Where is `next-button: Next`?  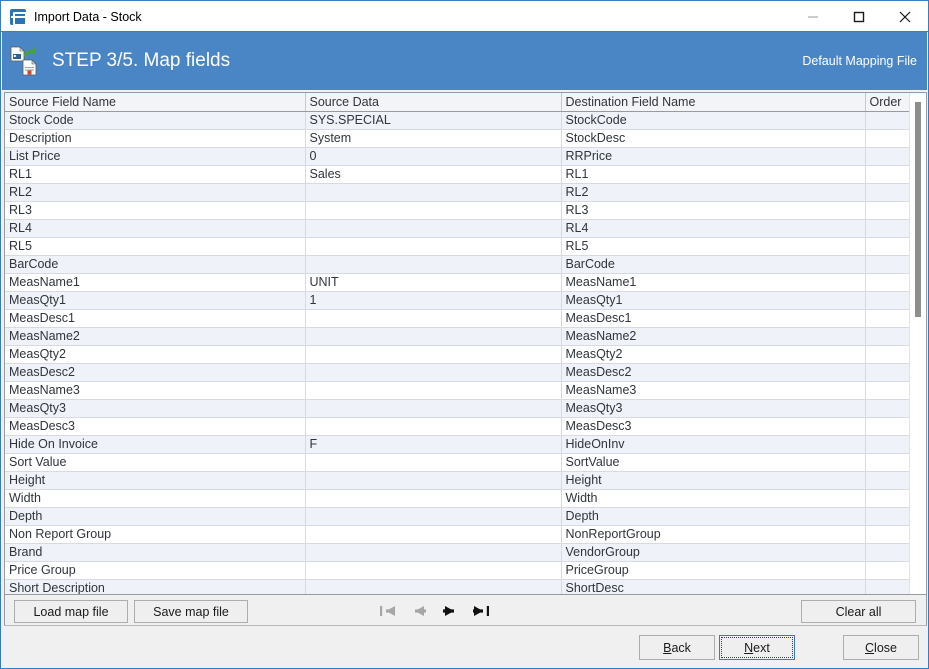
next-button: Next is located at coordinates (757, 647).